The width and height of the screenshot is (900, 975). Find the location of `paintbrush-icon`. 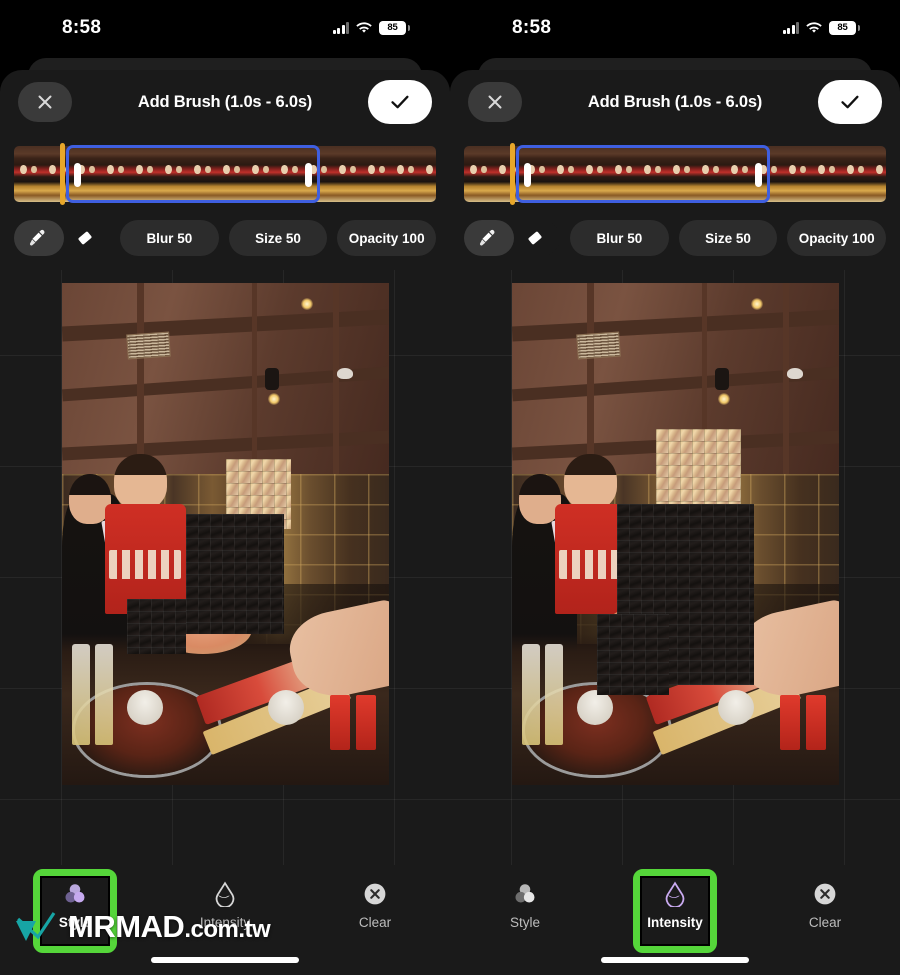

paintbrush-icon is located at coordinates (37, 237).